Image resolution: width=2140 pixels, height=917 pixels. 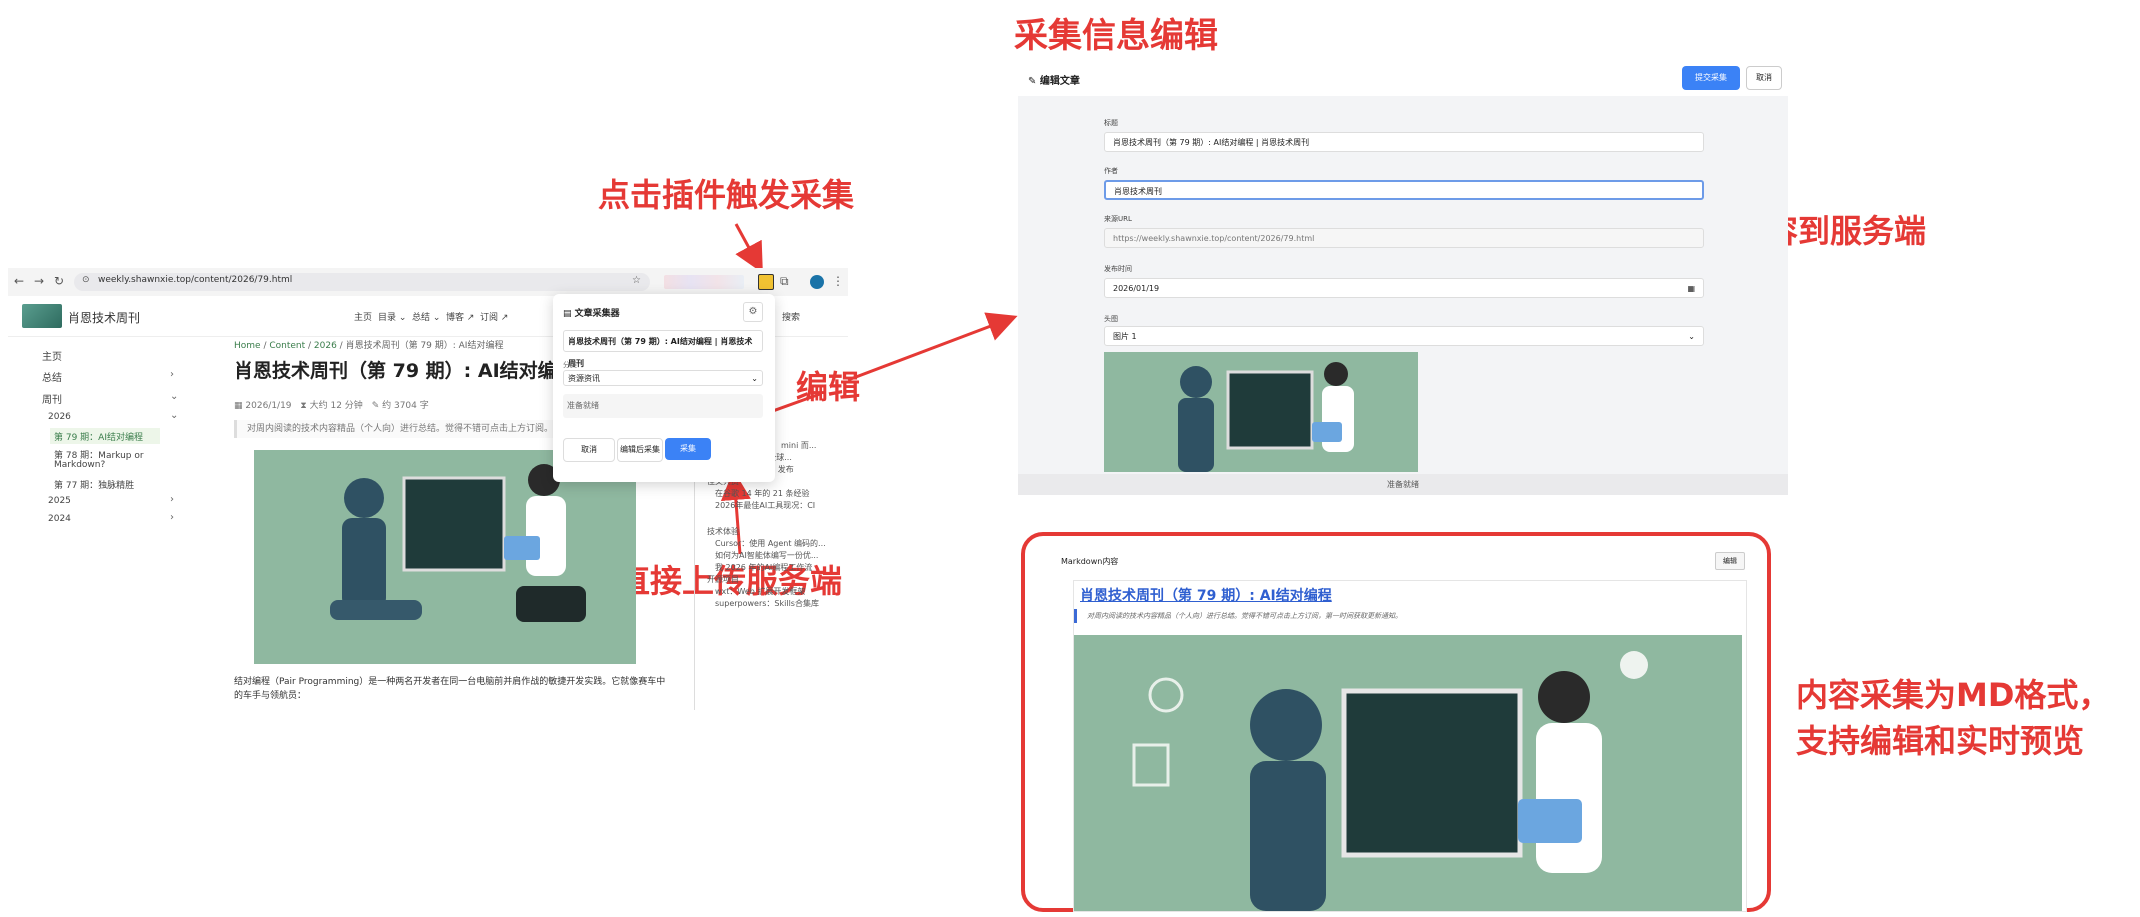 I want to click on back-icon: ←, so click(x=19, y=281).